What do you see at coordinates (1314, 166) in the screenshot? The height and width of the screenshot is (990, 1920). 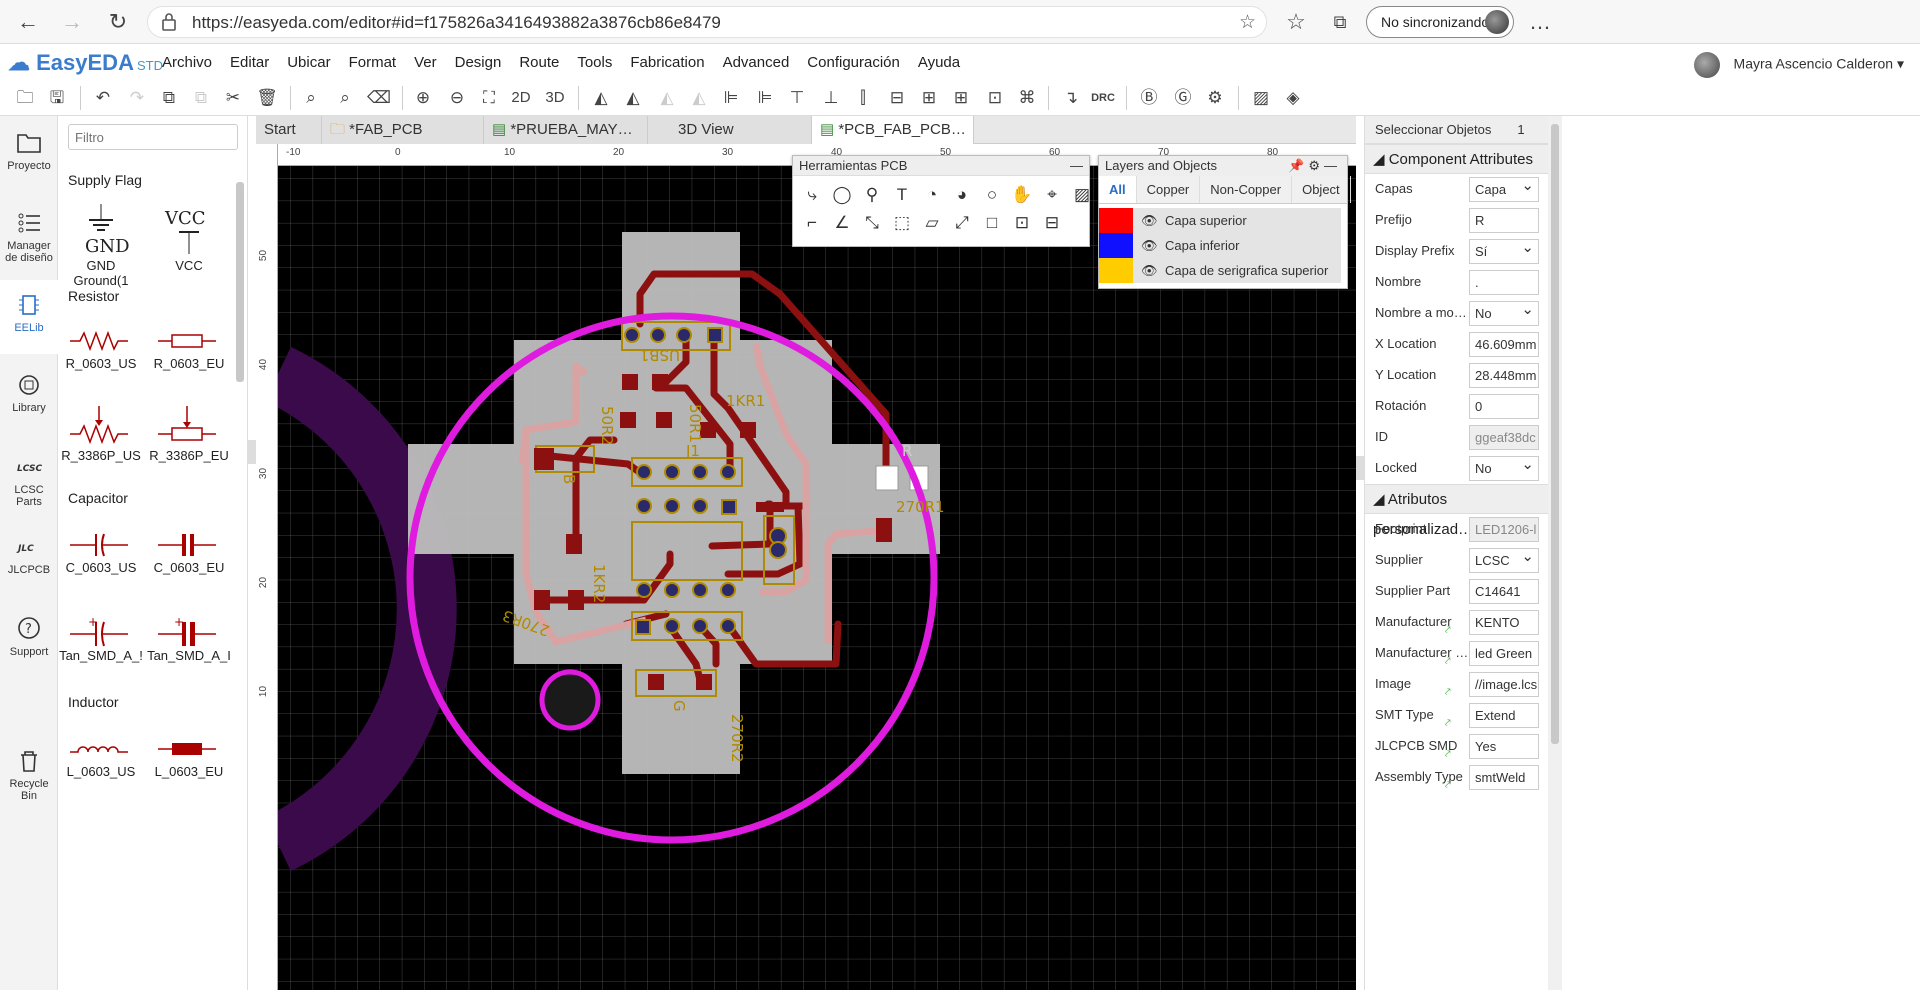 I see `panel-controls-icon: 📌⚙—` at bounding box center [1314, 166].